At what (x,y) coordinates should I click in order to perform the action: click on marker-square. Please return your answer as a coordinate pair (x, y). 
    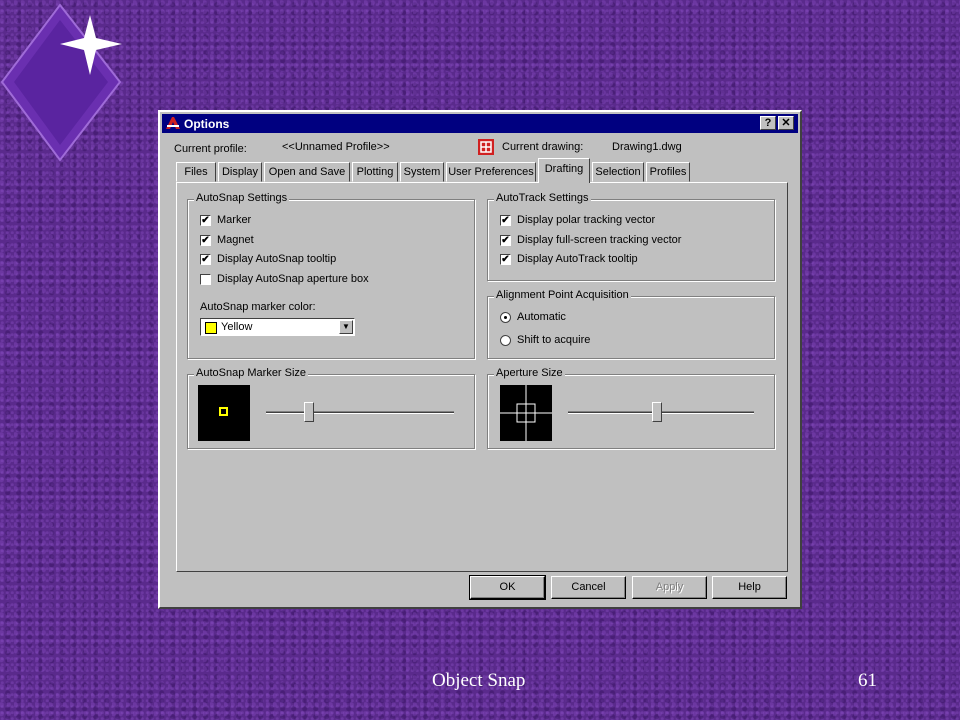
    Looking at the image, I should click on (223, 411).